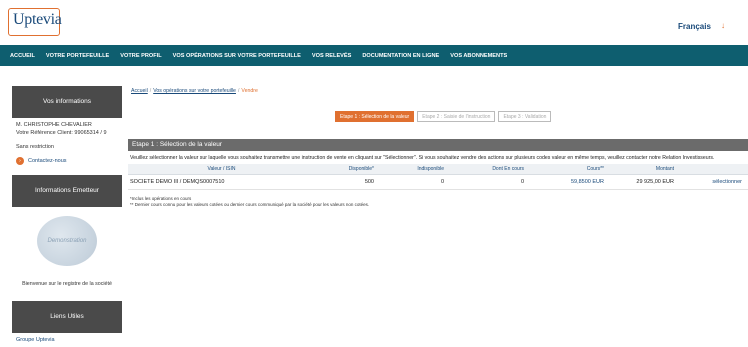  What do you see at coordinates (645, 169) in the screenshot?
I see `header-montant: Montant` at bounding box center [645, 169].